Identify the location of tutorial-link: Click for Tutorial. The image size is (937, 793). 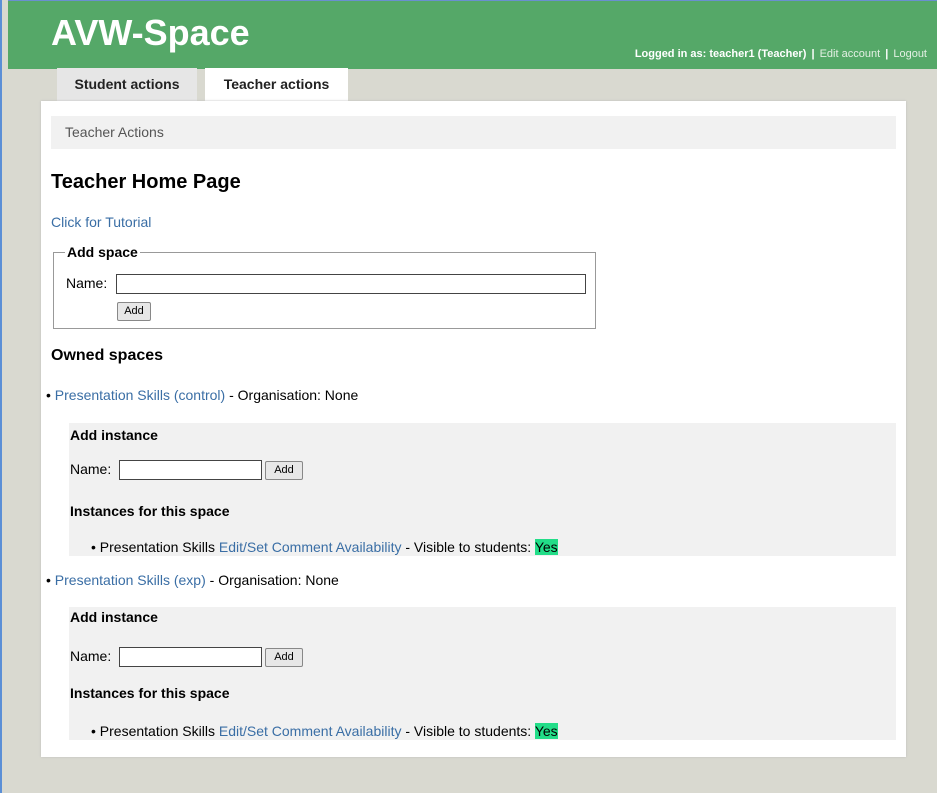
(101, 222).